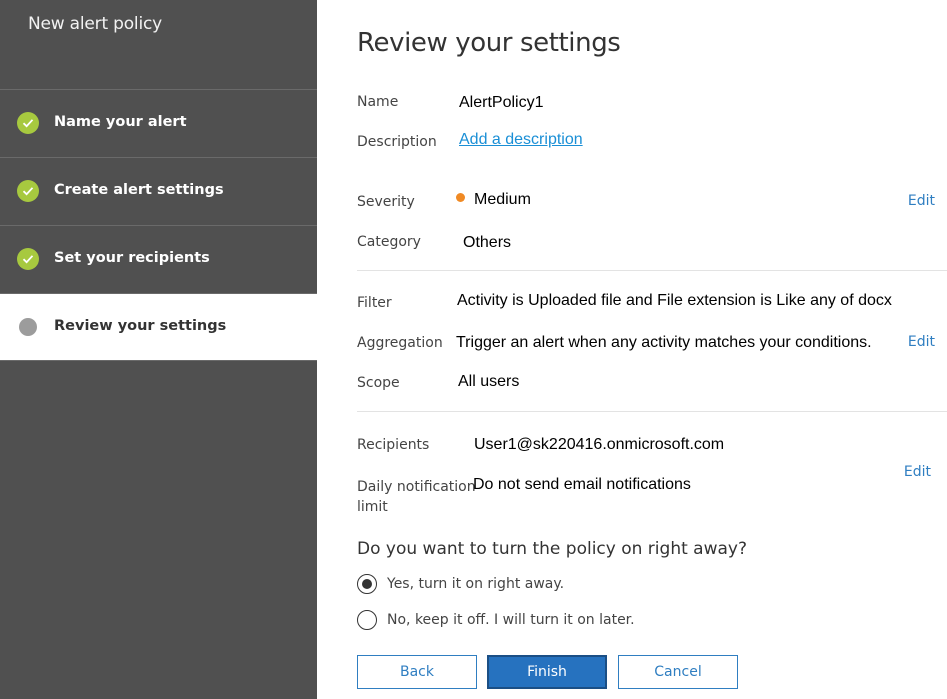 Image resolution: width=947 pixels, height=699 pixels. Describe the element at coordinates (378, 383) in the screenshot. I see `scope-label: Scope` at that location.